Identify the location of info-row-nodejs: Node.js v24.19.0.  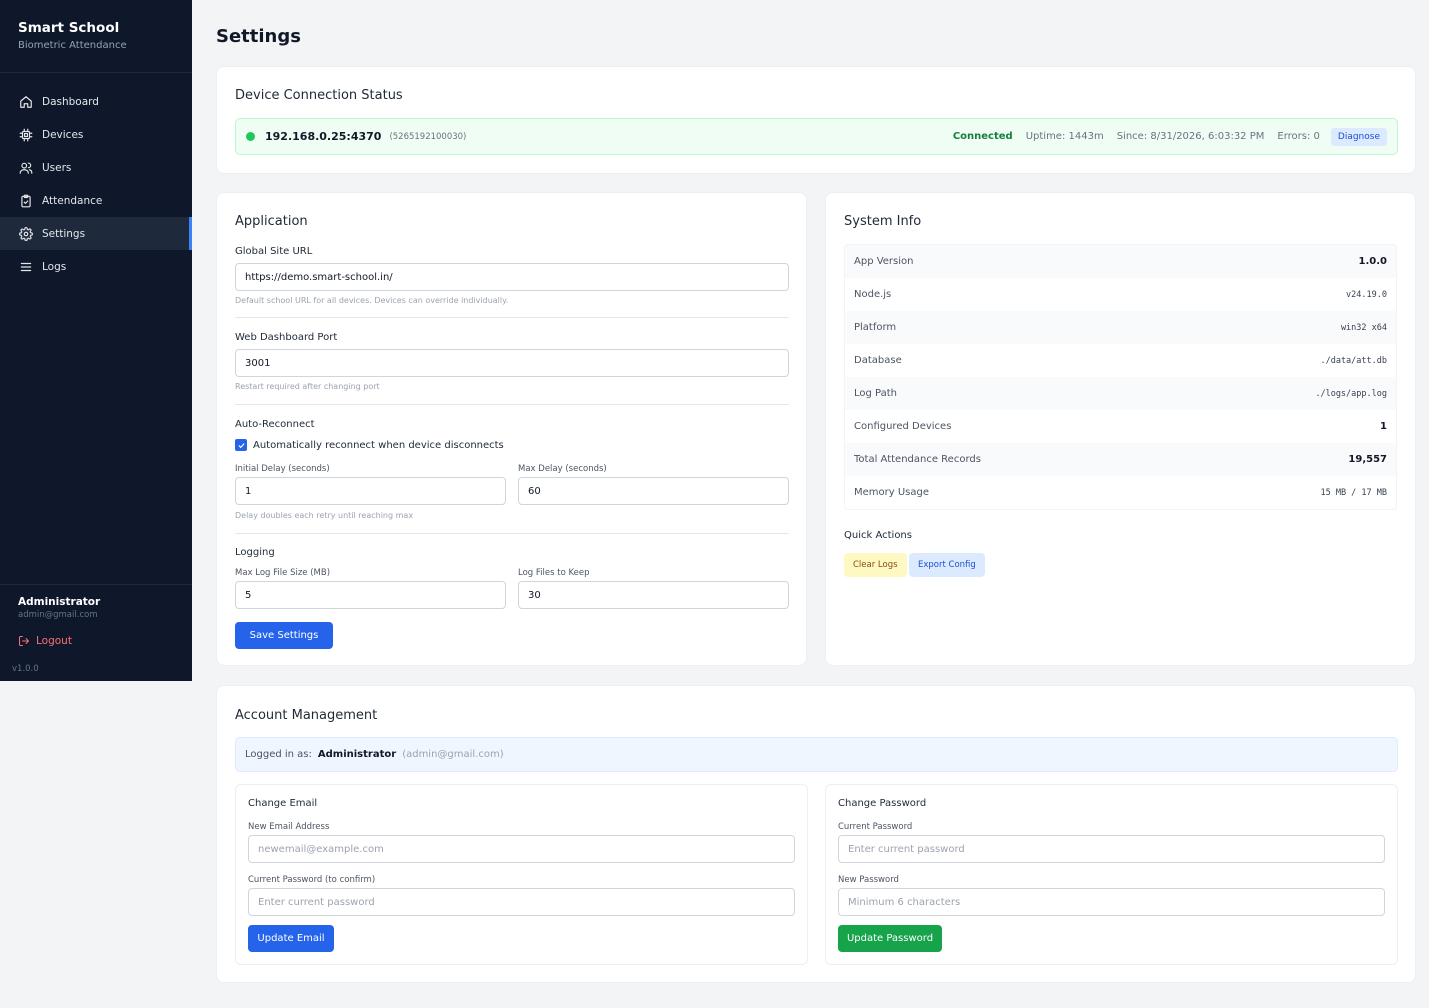
(1120, 294).